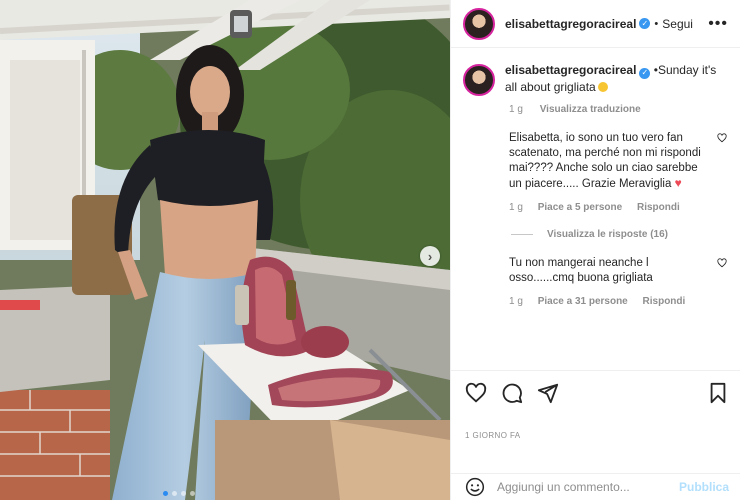 The height and width of the screenshot is (500, 740). I want to click on caption-meta: 1 g Visualizza traduzione, so click(624, 109).